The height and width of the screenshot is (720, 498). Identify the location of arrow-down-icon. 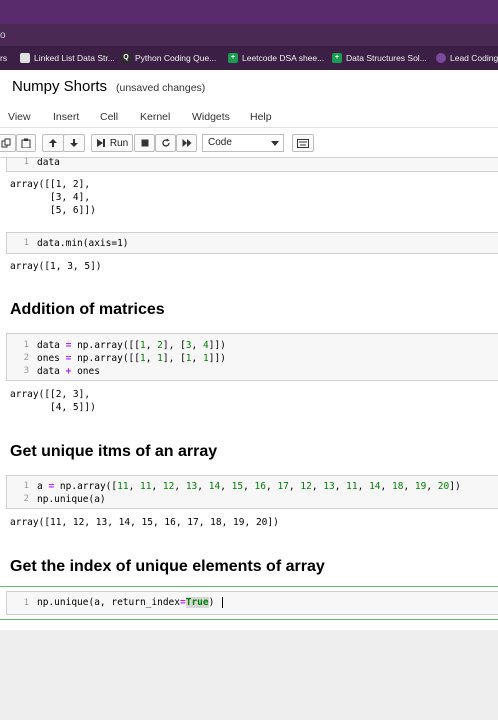
(74, 143).